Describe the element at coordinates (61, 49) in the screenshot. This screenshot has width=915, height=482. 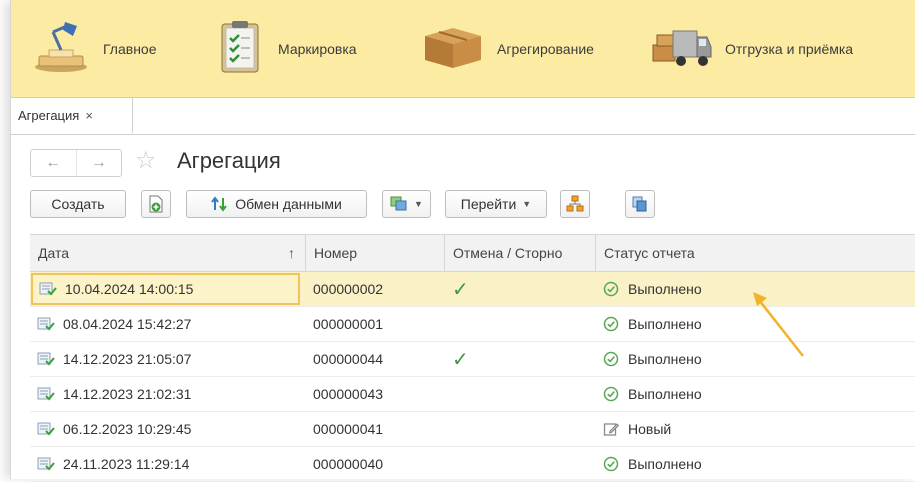
I see `desk-lamp-icon` at that location.